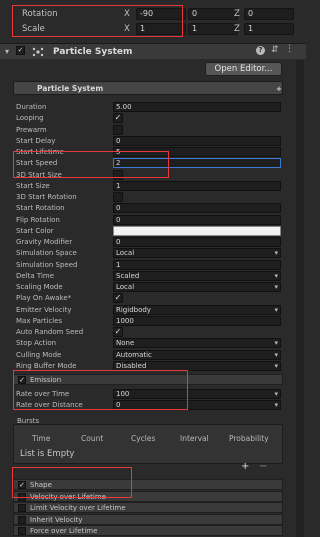 The image size is (320, 537). I want to click on main-module-title: Particle System, so click(70, 88).